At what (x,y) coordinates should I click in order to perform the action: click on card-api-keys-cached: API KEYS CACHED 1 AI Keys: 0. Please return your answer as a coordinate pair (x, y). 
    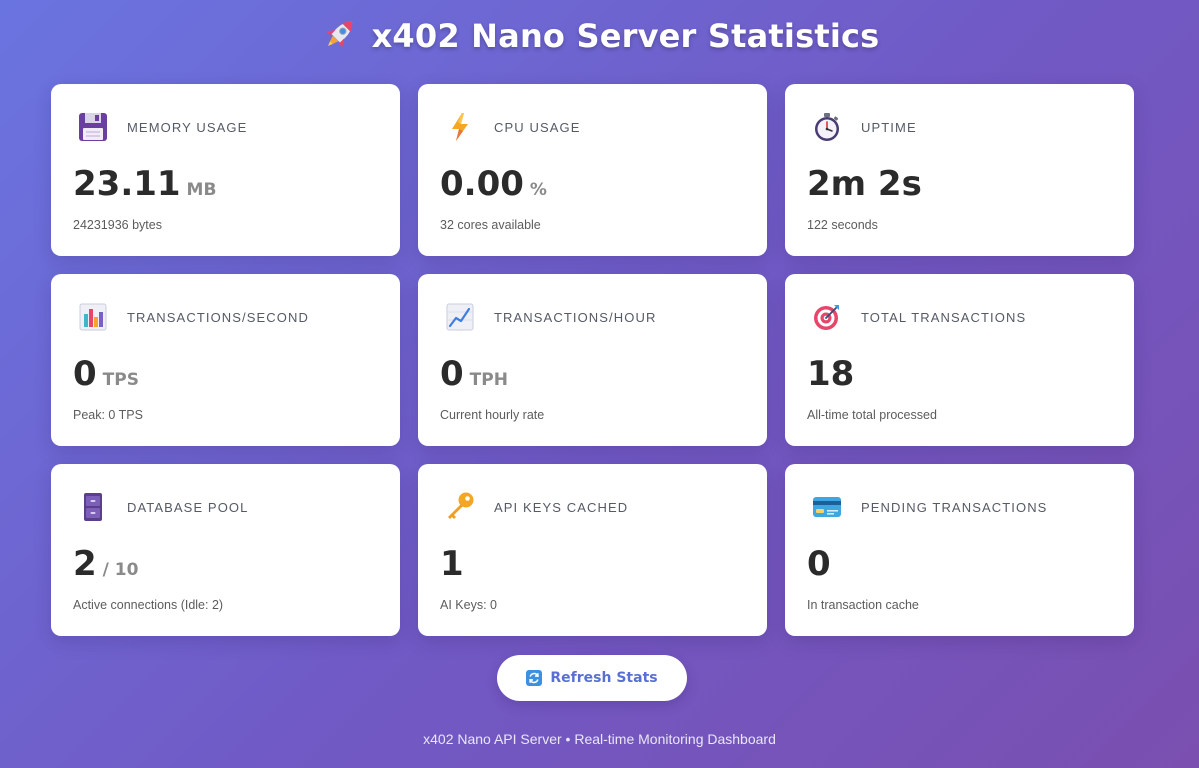
    Looking at the image, I should click on (592, 550).